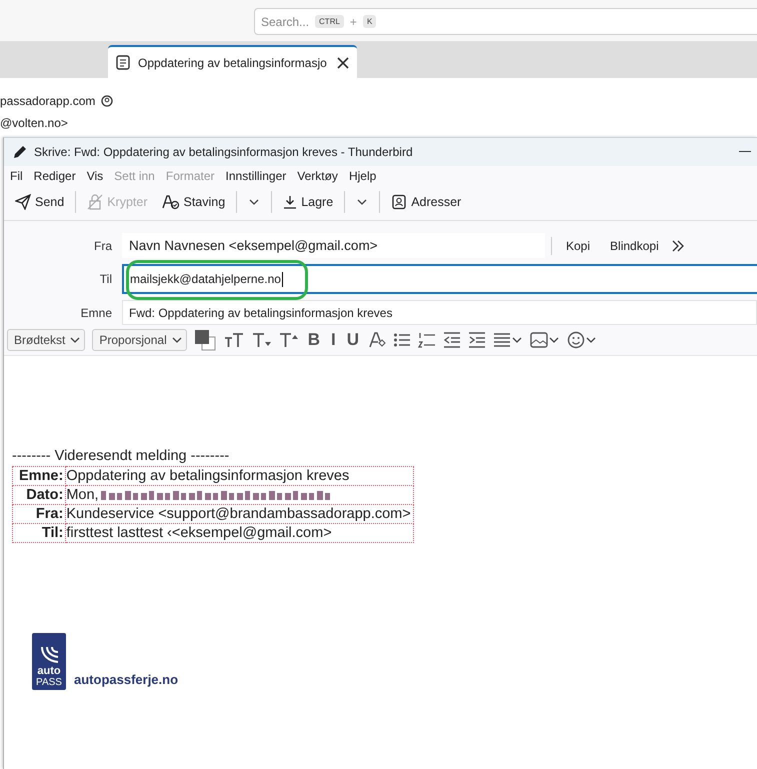  Describe the element at coordinates (399, 202) in the screenshot. I see `address-book-icon` at that location.